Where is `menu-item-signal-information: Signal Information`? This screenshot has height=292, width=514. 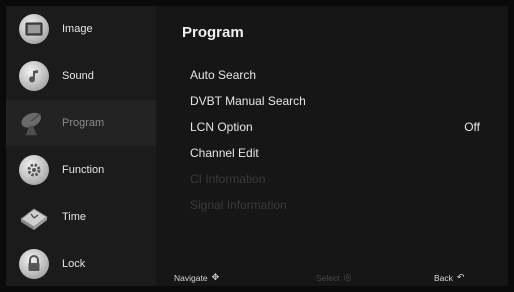 menu-item-signal-information: Signal Information is located at coordinates (335, 207).